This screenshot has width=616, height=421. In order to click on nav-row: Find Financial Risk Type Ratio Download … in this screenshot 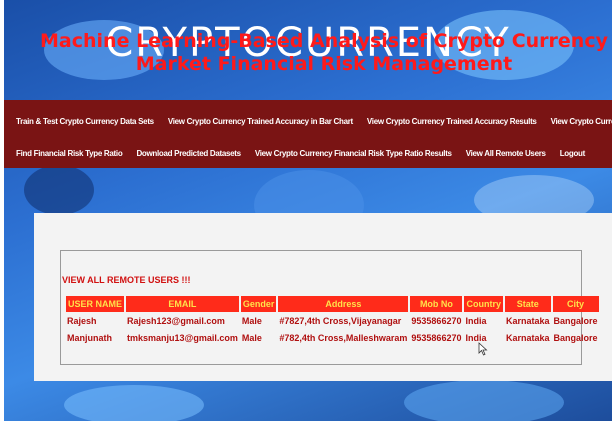, I will do `click(308, 153)`.